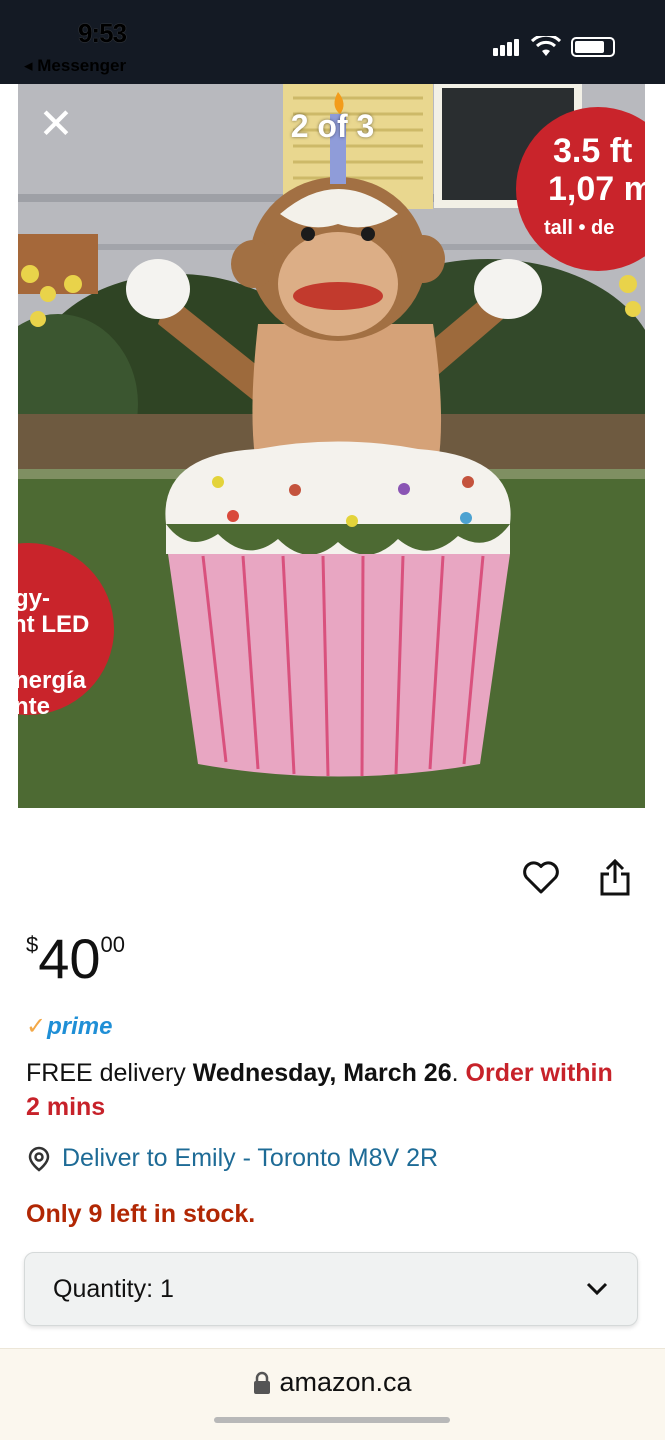  I want to click on image-counter: 2 of 3, so click(332, 126).